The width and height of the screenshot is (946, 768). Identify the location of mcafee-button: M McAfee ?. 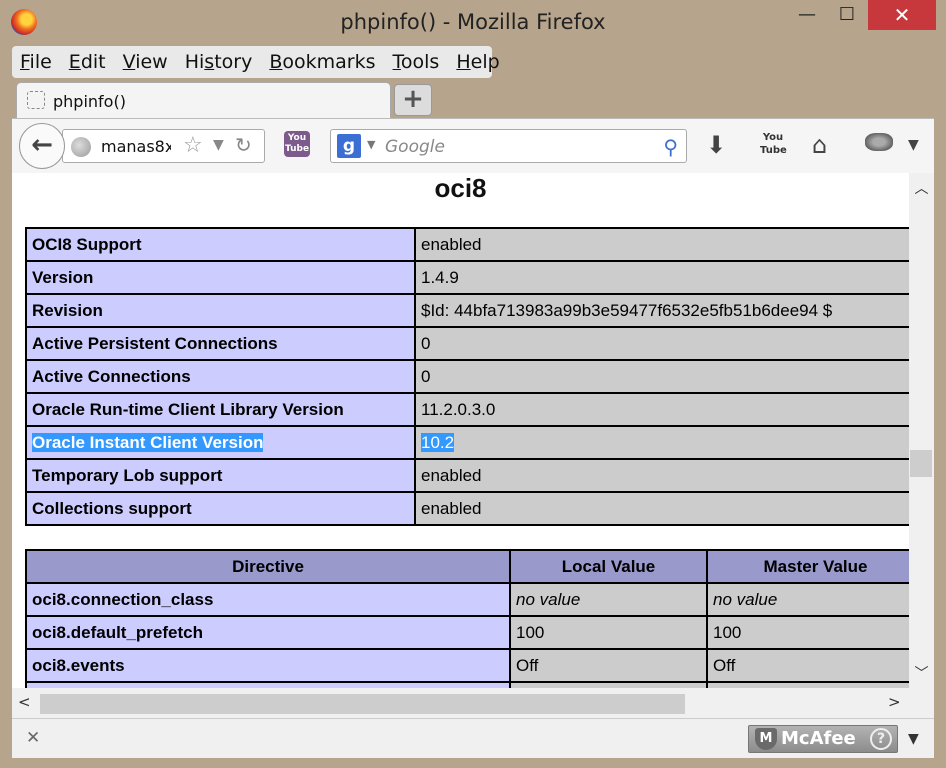
(823, 739).